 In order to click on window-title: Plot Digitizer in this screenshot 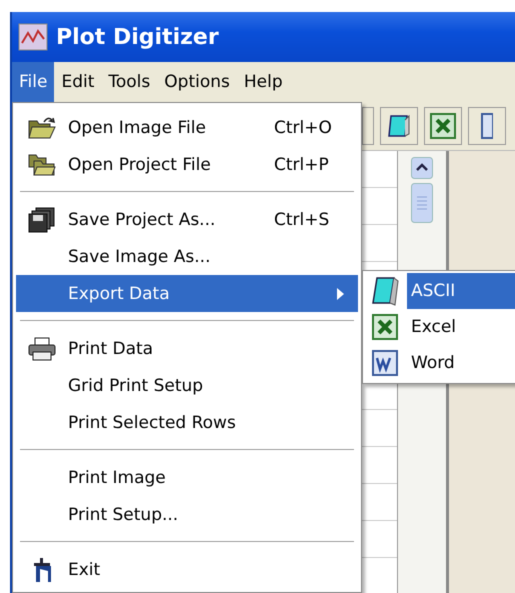, I will do `click(137, 37)`.